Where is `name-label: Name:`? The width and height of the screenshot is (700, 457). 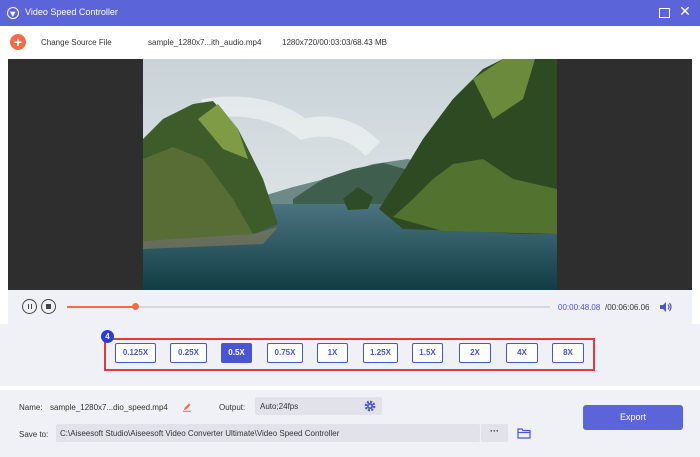 name-label: Name: is located at coordinates (31, 407).